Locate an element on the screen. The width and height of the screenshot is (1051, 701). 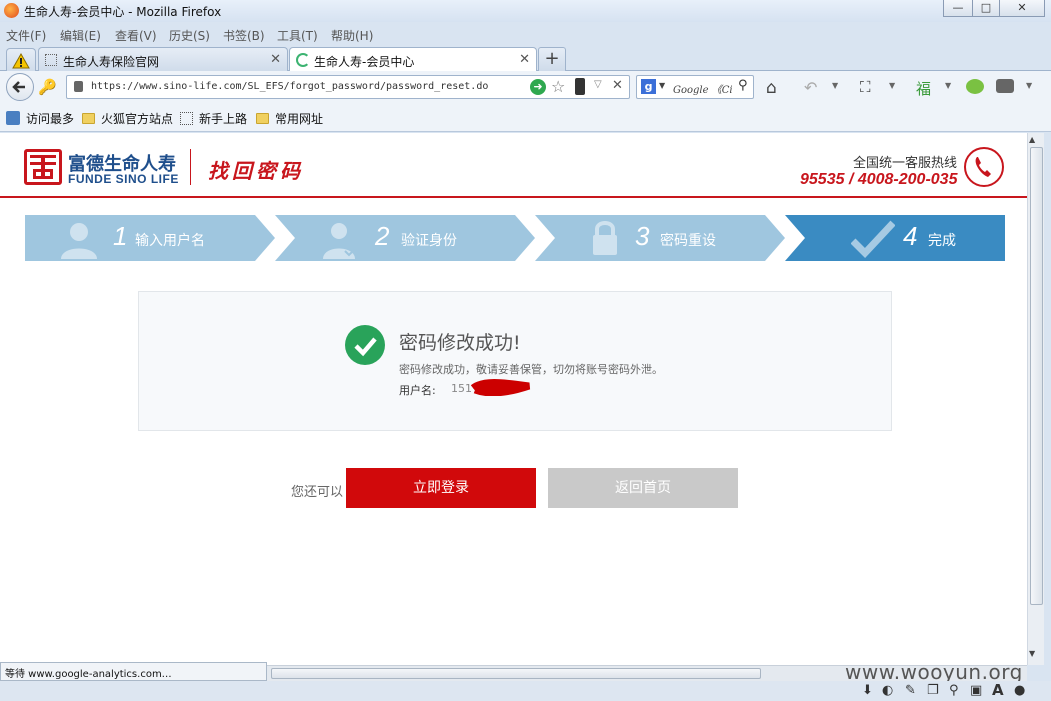
step-1: 1 输入用户名 is located at coordinates (150, 238).